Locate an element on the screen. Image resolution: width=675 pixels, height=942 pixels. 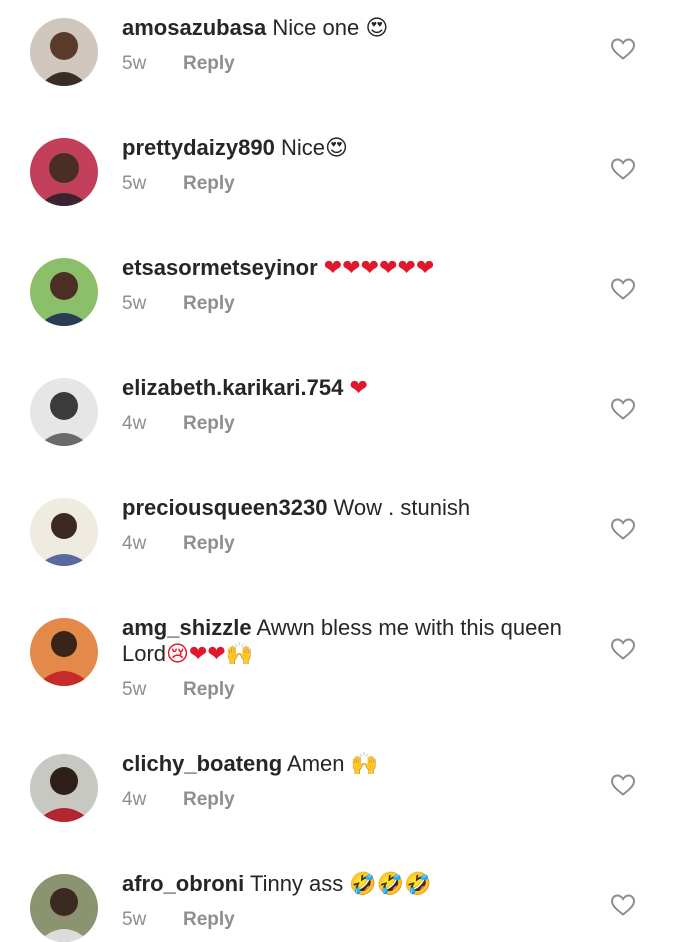
comment-text: clichy_boateng Amen 🙌 is located at coordinates (357, 764).